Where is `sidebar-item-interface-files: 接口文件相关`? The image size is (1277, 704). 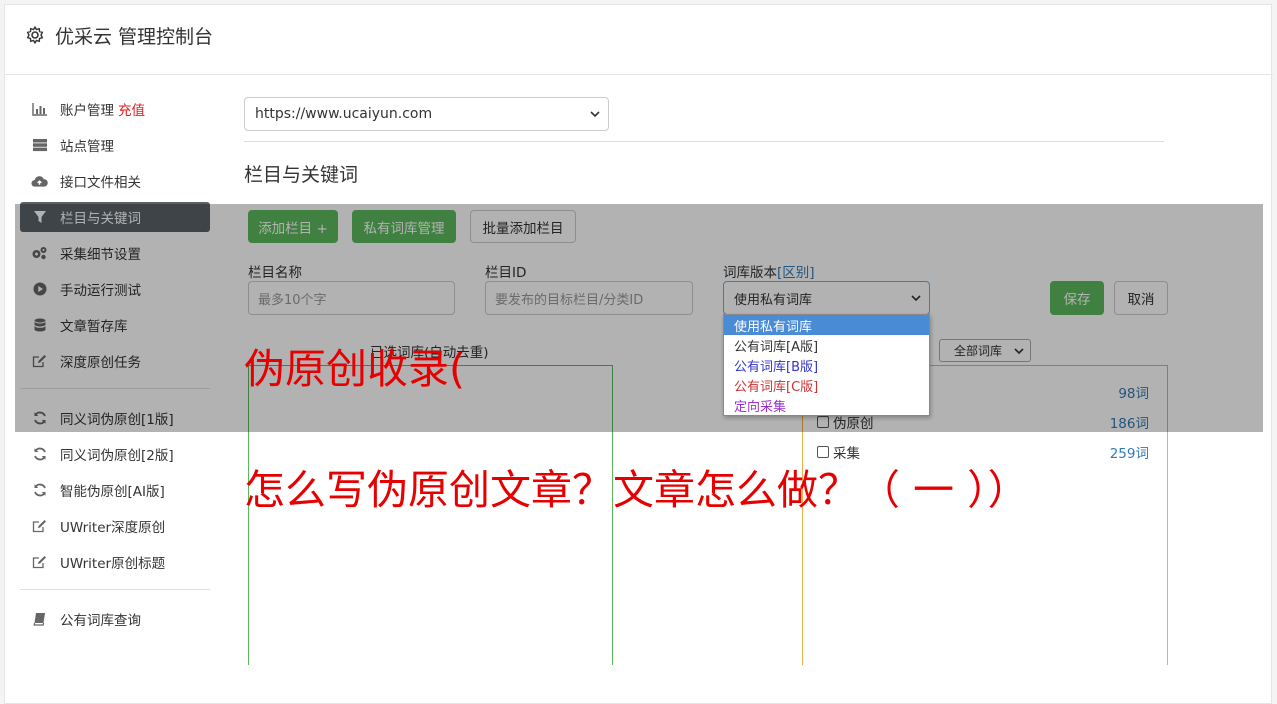 sidebar-item-interface-files: 接口文件相关 is located at coordinates (115, 181).